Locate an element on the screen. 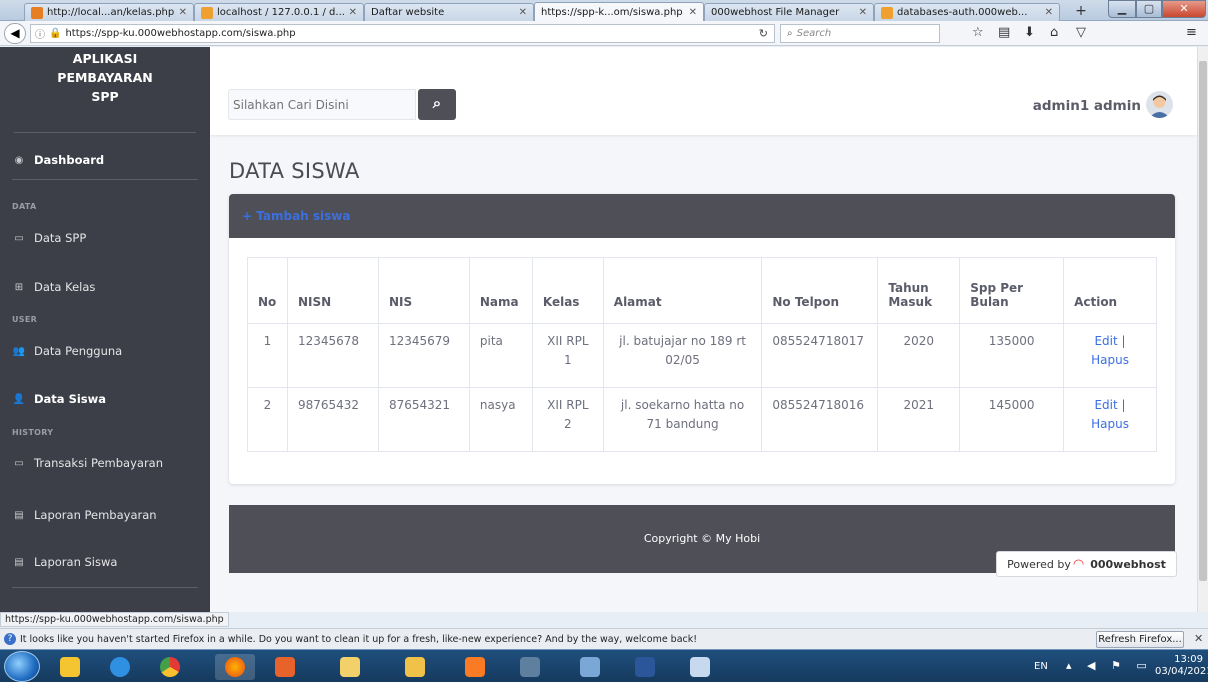  star-bookmark-icon: ☆ is located at coordinates (978, 32).